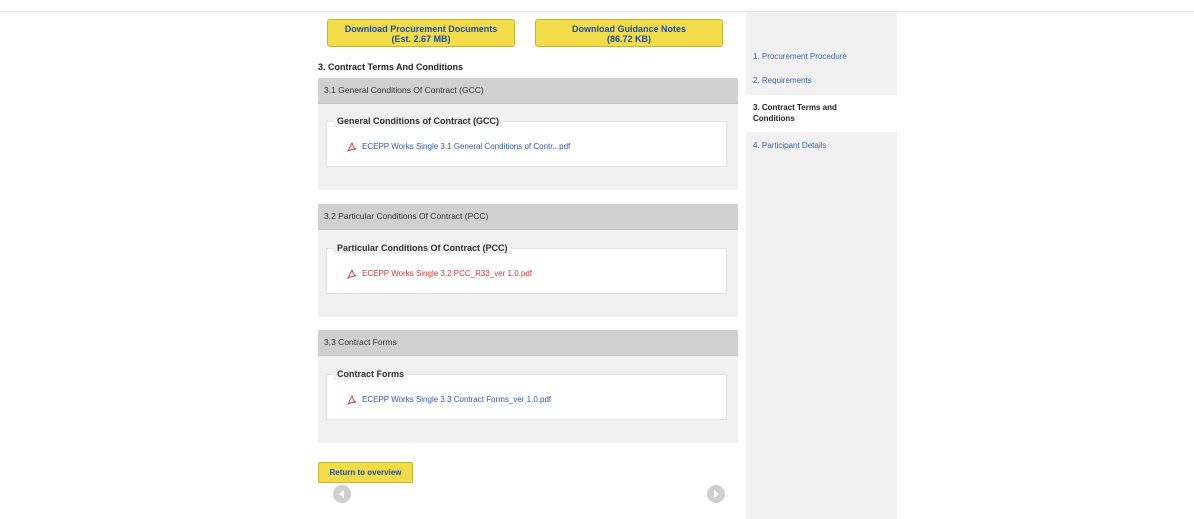 The width and height of the screenshot is (1194, 519). I want to click on download-procurement-label: Download Procurement Documents, so click(421, 29).